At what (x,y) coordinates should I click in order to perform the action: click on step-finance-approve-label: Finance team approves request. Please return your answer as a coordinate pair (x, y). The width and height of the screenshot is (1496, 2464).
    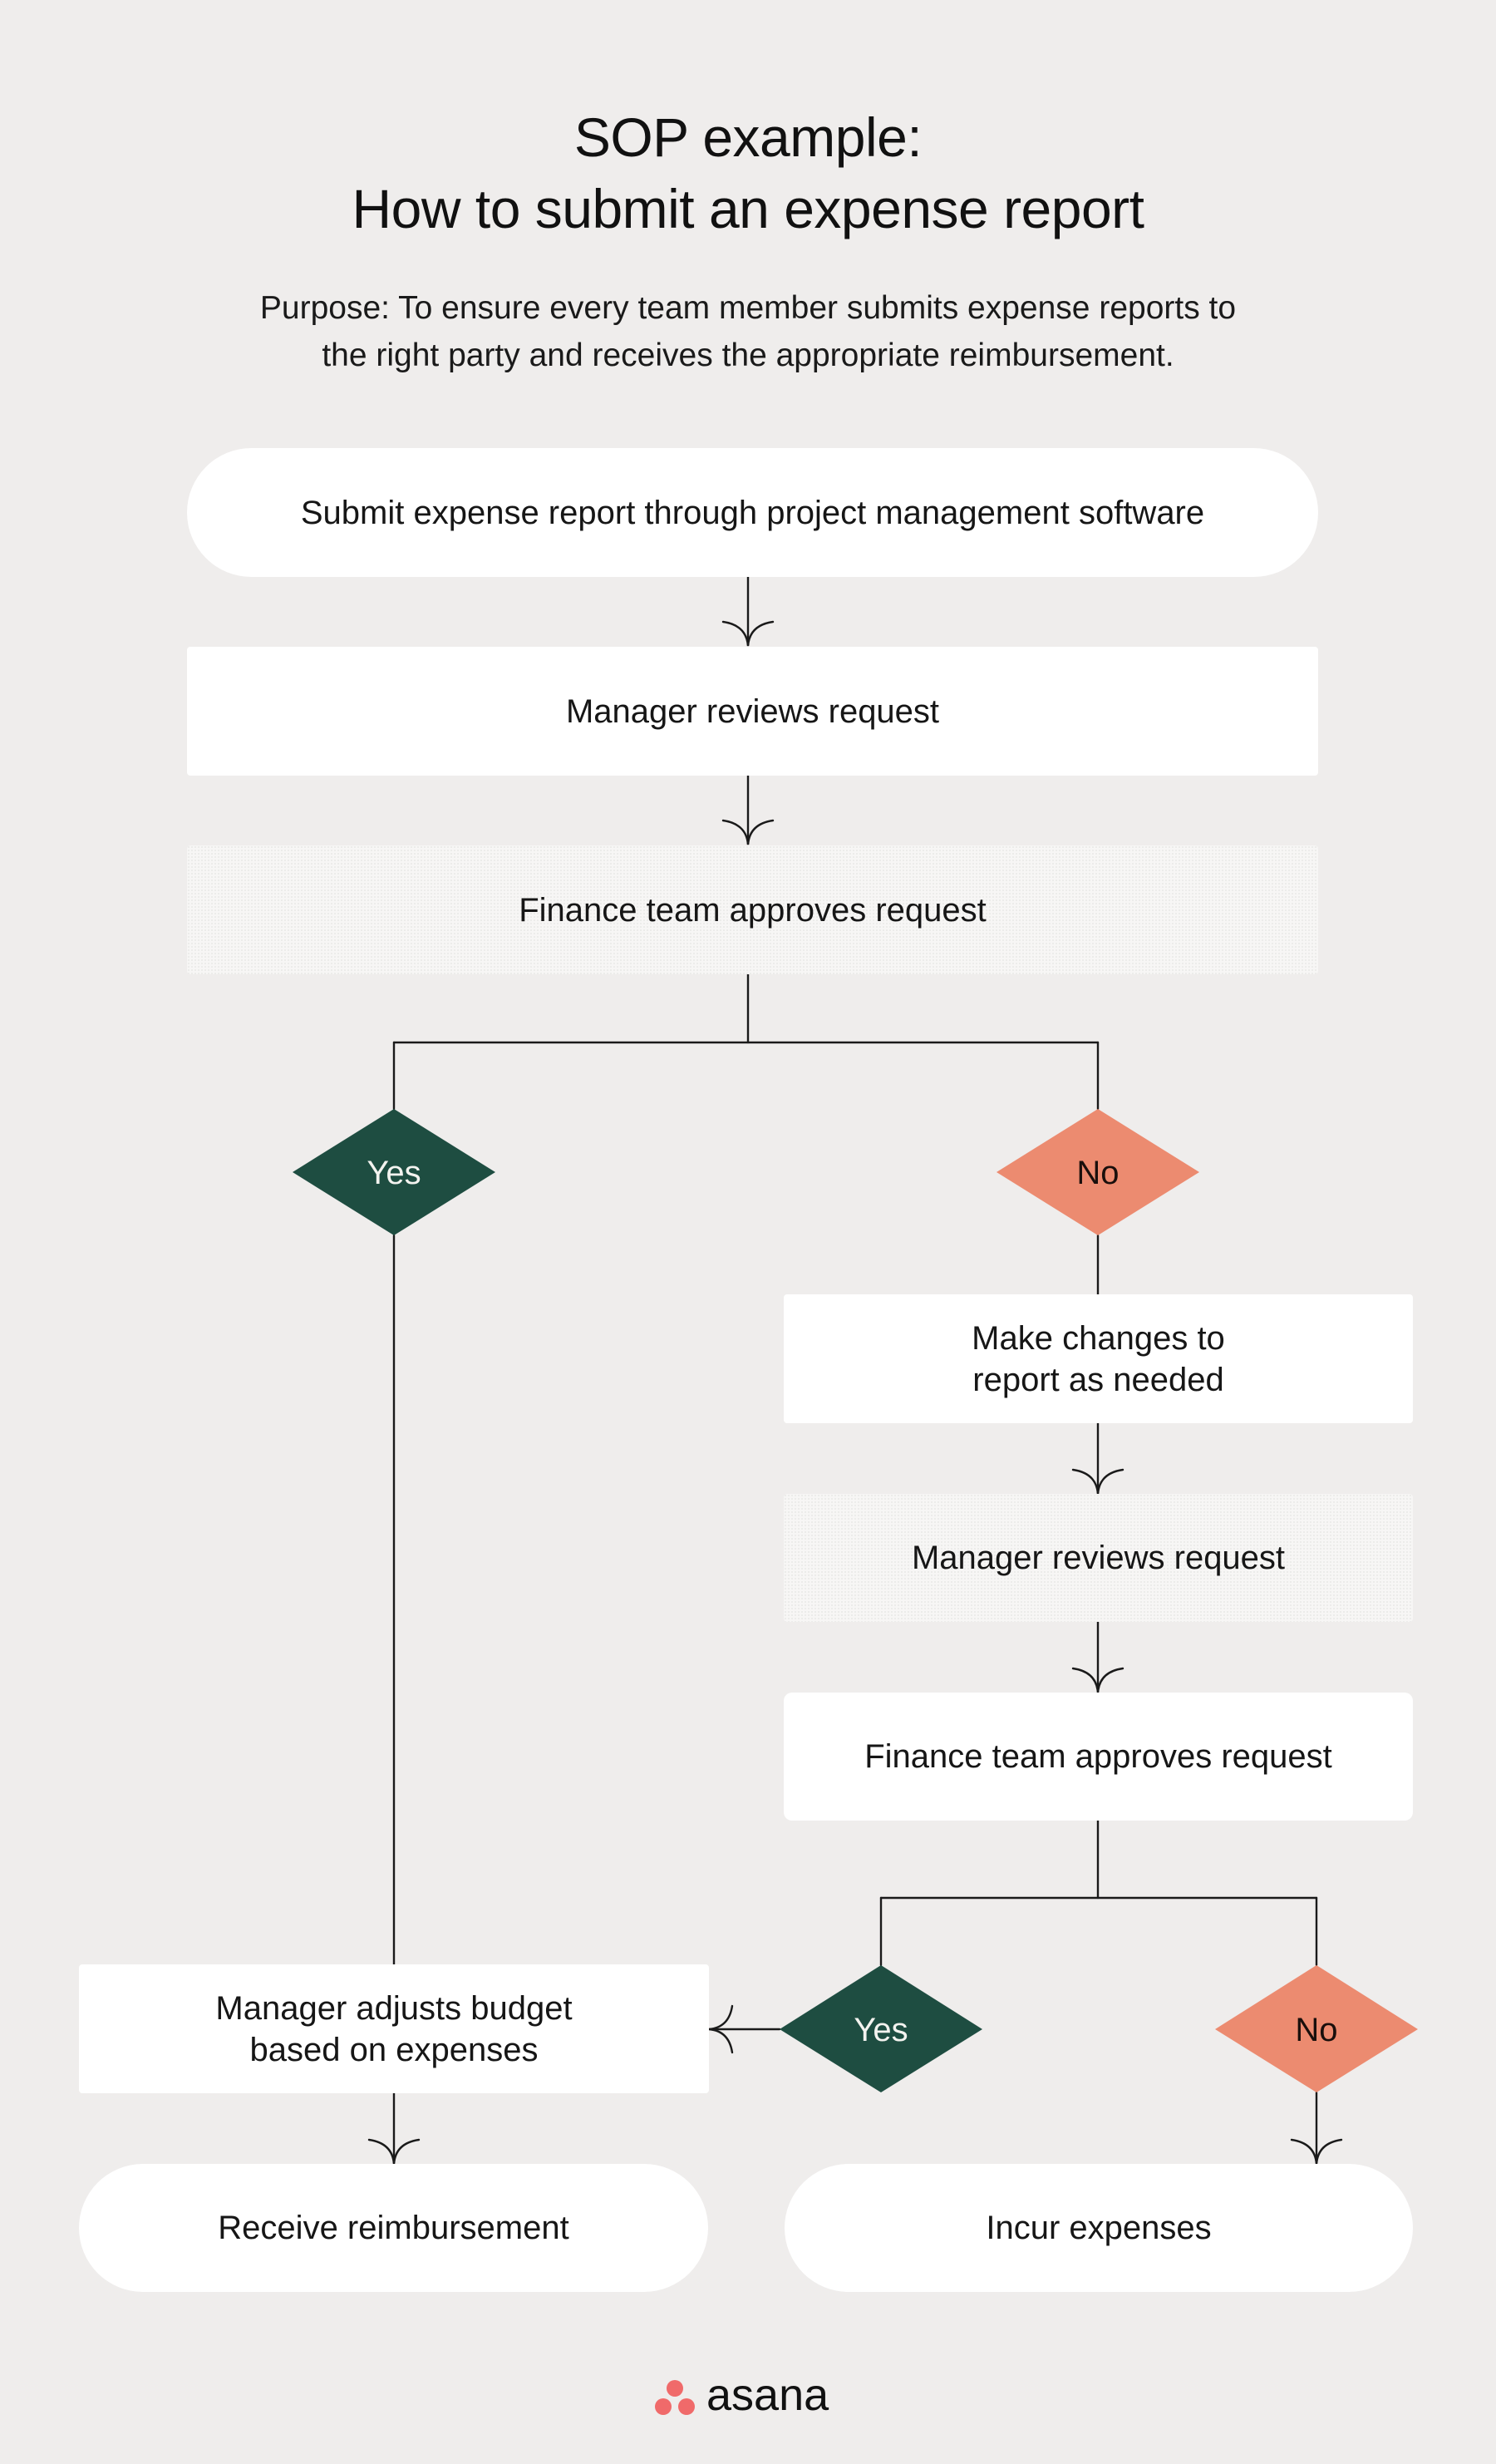
    Looking at the image, I should click on (753, 910).